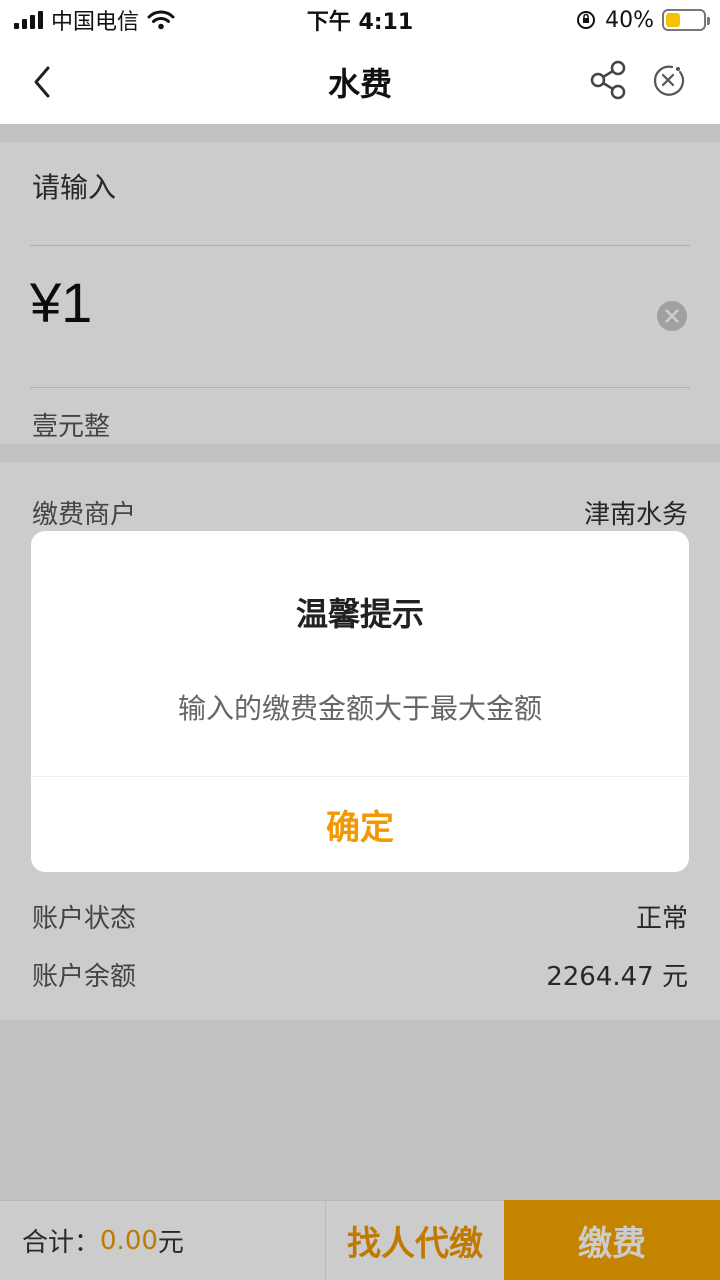  Describe the element at coordinates (668, 80) in the screenshot. I see `close-circle-icon` at that location.